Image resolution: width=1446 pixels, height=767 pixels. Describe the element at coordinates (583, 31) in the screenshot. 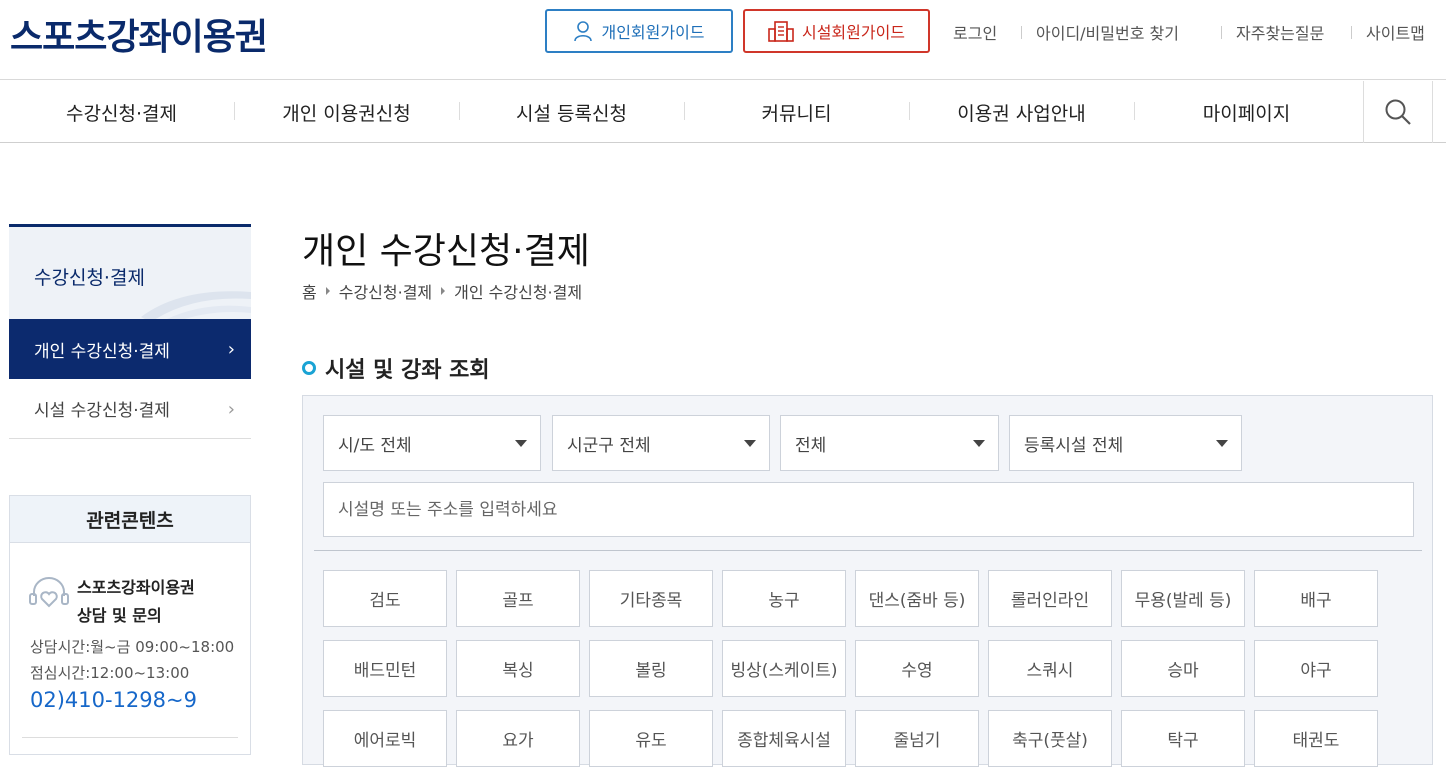

I see `person-icon` at that location.